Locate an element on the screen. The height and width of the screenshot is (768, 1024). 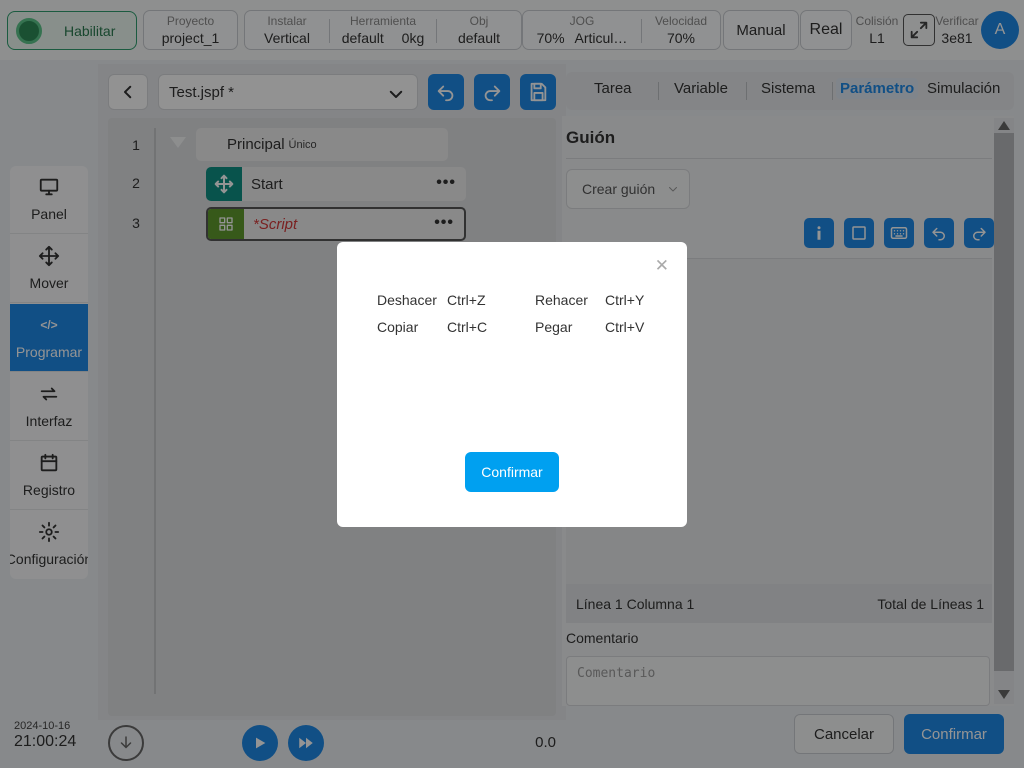
shortcut-keys: Ctrl+Z is located at coordinates (466, 300).